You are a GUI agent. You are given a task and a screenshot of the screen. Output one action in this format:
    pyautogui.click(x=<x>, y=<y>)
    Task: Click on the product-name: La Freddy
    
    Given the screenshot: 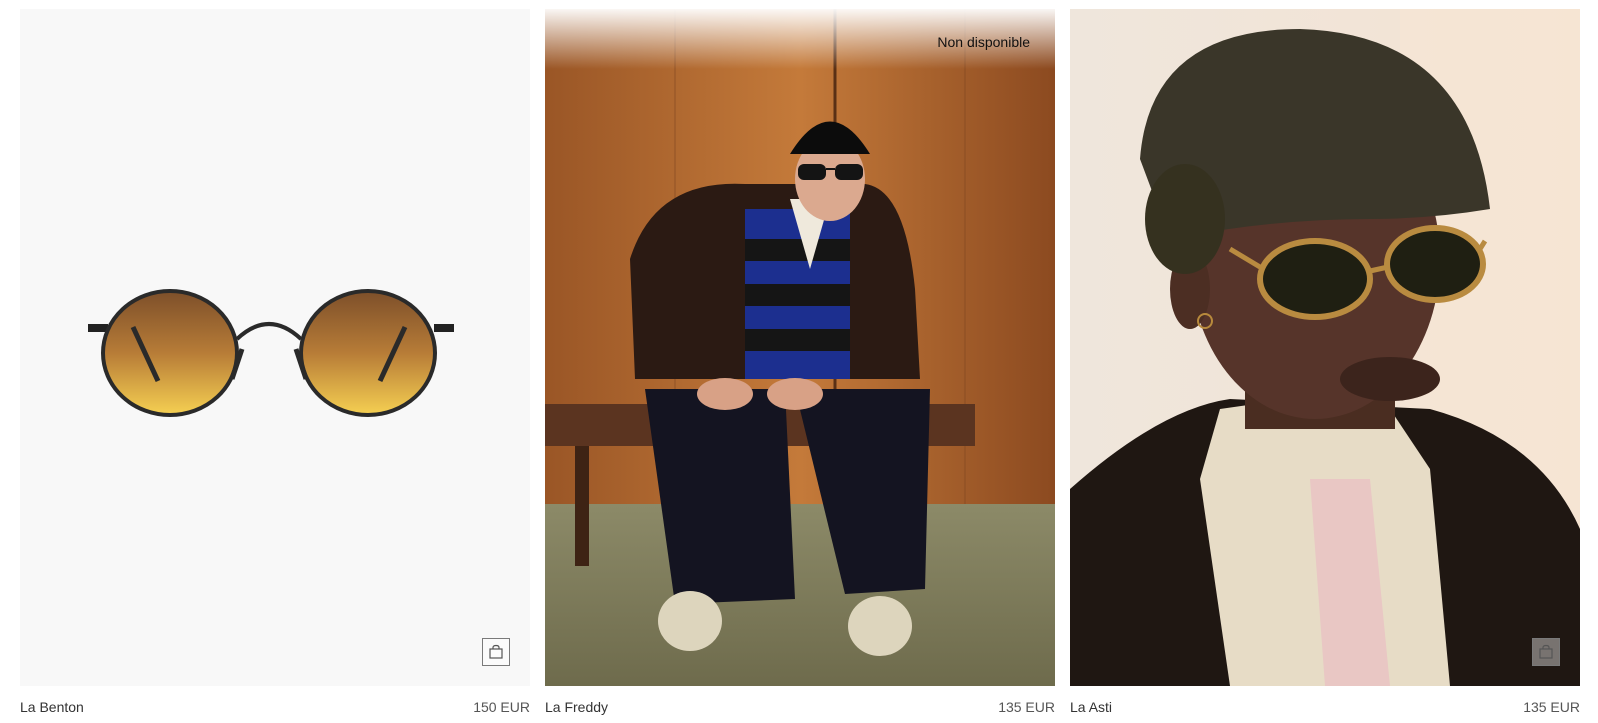 What is the action you would take?
    pyautogui.click(x=576, y=707)
    